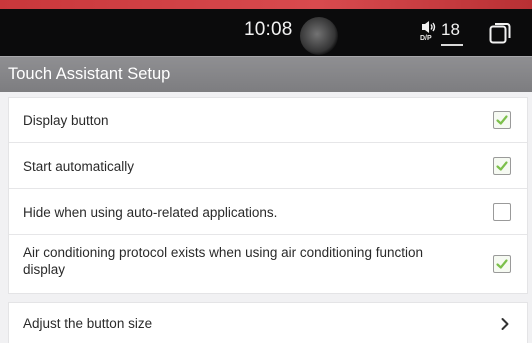 The height and width of the screenshot is (343, 532). What do you see at coordinates (502, 212) in the screenshot?
I see `hide-auto-apps-checkbox` at bounding box center [502, 212].